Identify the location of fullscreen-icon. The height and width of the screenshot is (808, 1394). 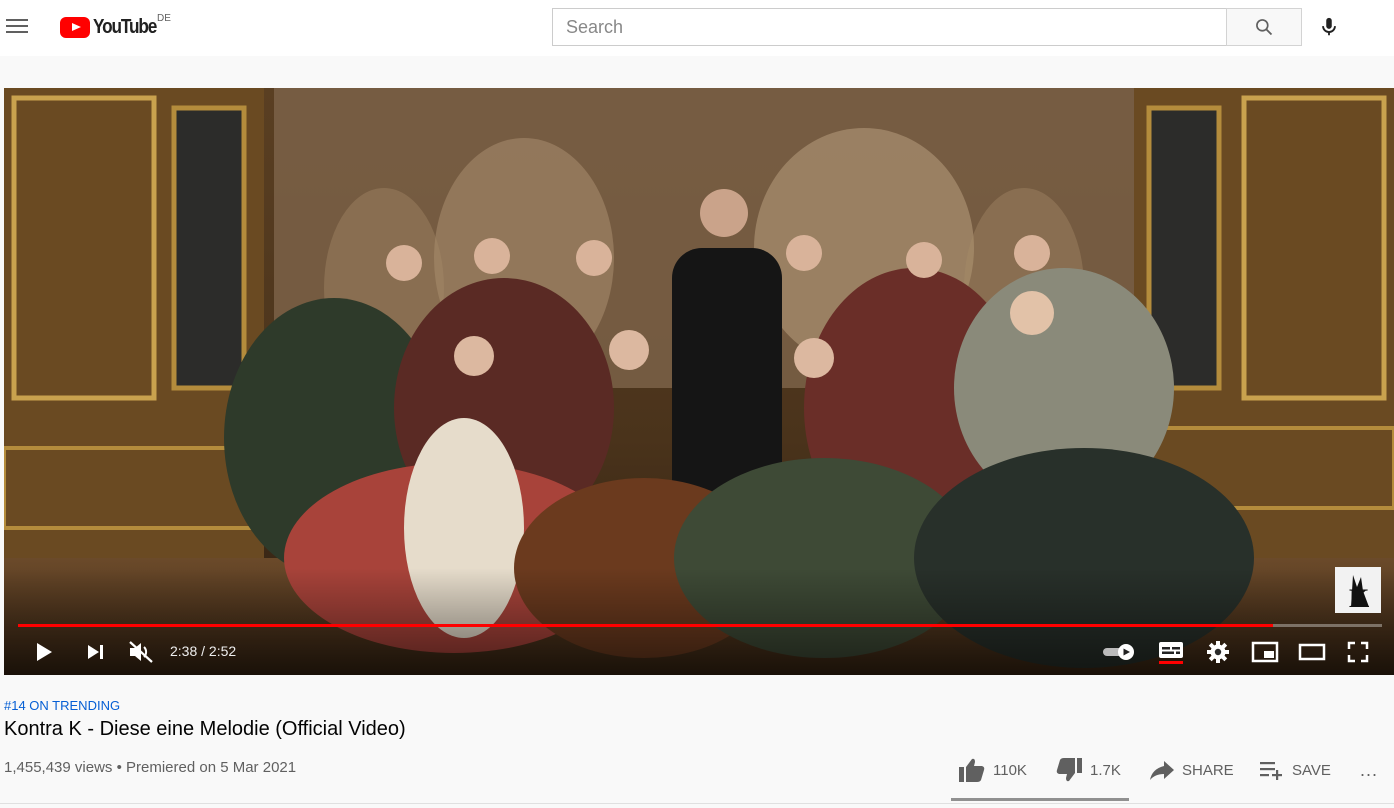
(1358, 652).